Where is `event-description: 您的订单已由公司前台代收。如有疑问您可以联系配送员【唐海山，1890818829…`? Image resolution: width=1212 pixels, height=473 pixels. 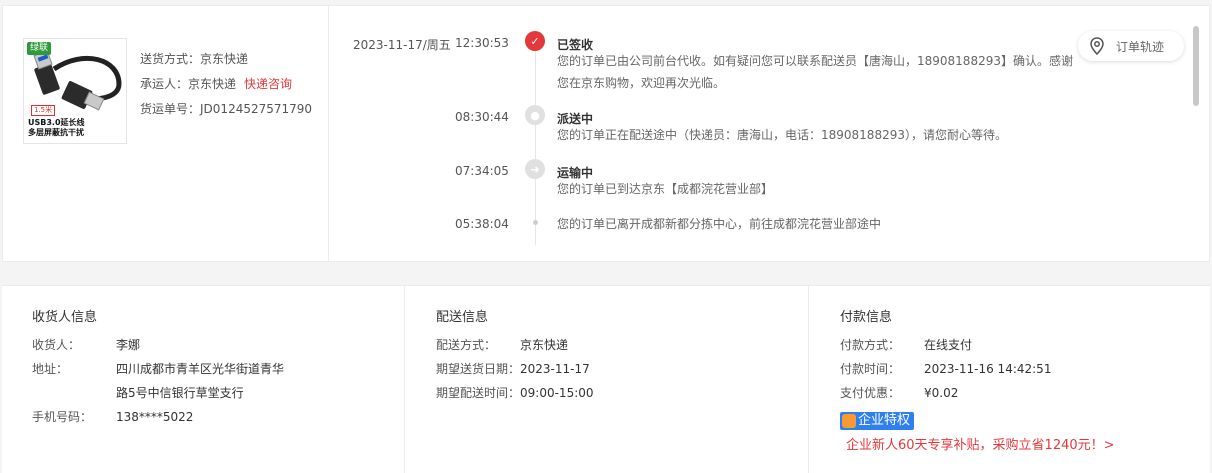 event-description: 您的订单已由公司前台代收。如有疑问您可以联系配送员【唐海山，1890818829… is located at coordinates (815, 72).